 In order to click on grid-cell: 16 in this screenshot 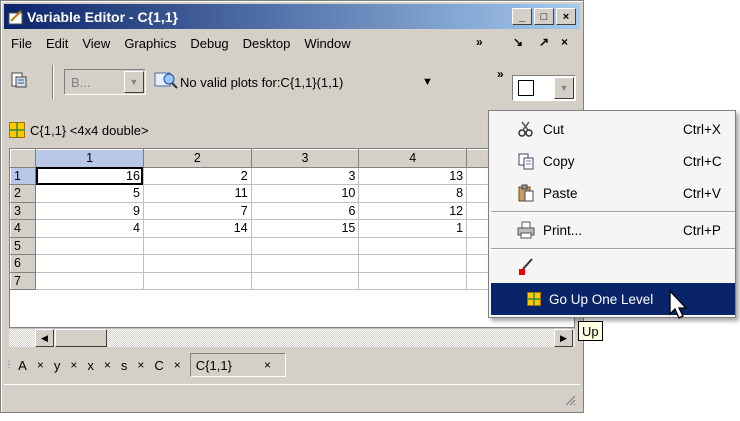, I will do `click(89, 175)`.